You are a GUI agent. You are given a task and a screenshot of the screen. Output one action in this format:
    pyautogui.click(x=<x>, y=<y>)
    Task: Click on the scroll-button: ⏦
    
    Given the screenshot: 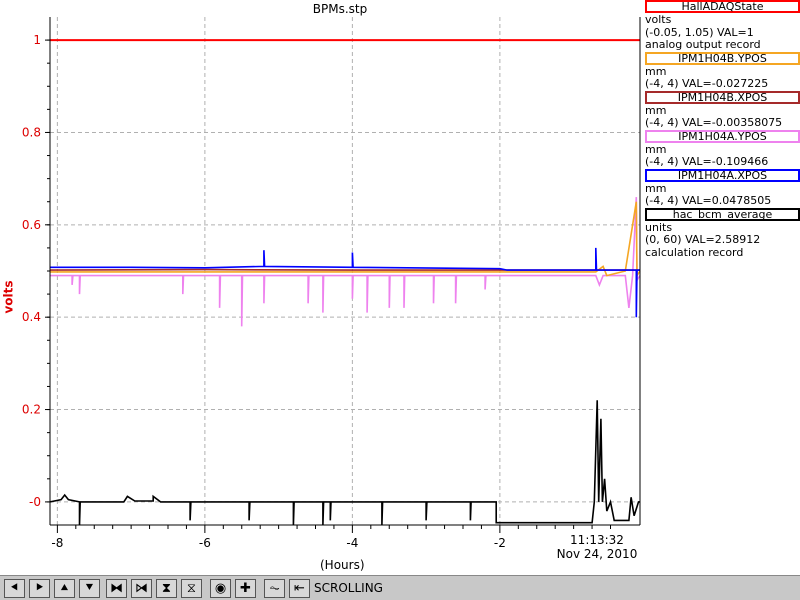 What is the action you would take?
    pyautogui.click(x=274, y=588)
    